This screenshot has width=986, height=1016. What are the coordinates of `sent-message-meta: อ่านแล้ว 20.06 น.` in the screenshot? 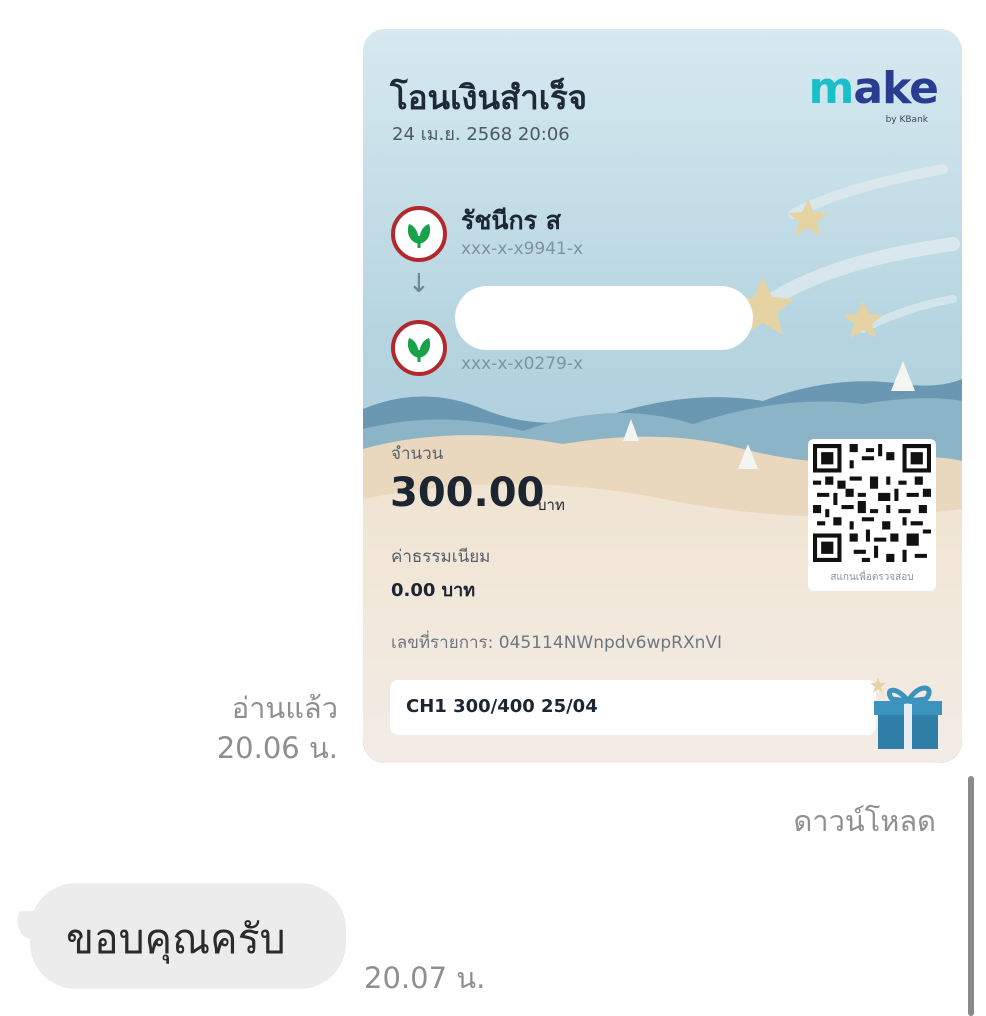 It's located at (277, 728).